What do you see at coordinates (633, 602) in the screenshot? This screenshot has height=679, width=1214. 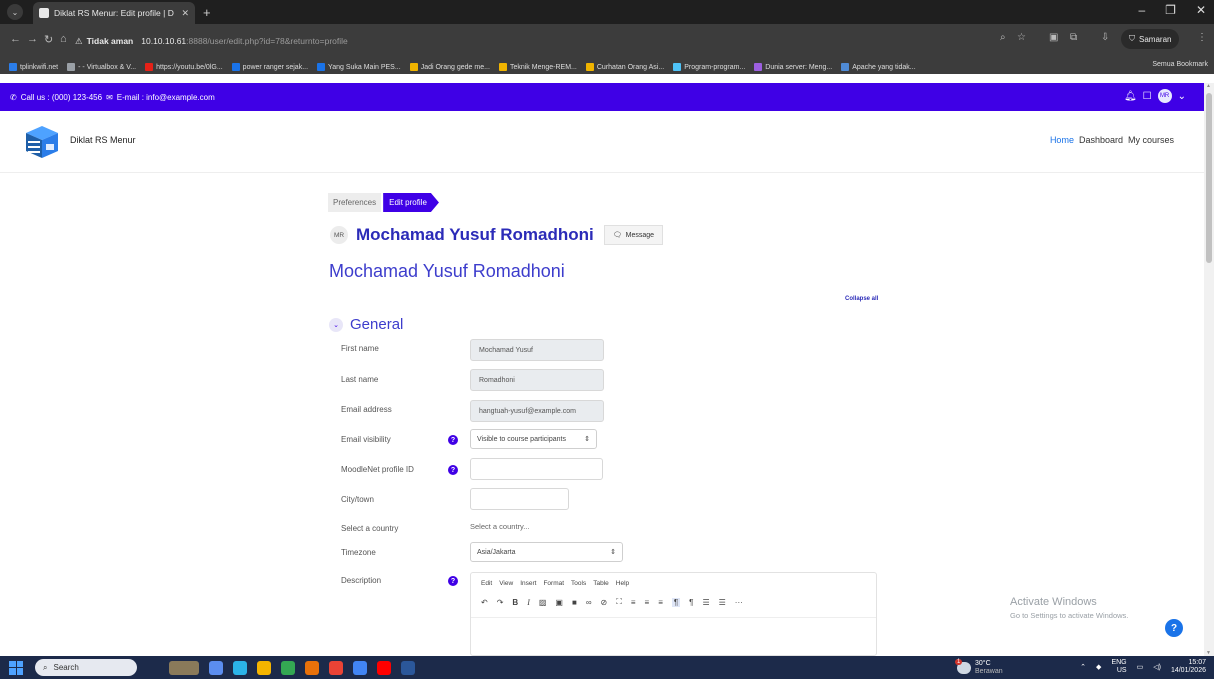 I see `align-left-icon: ≡` at bounding box center [633, 602].